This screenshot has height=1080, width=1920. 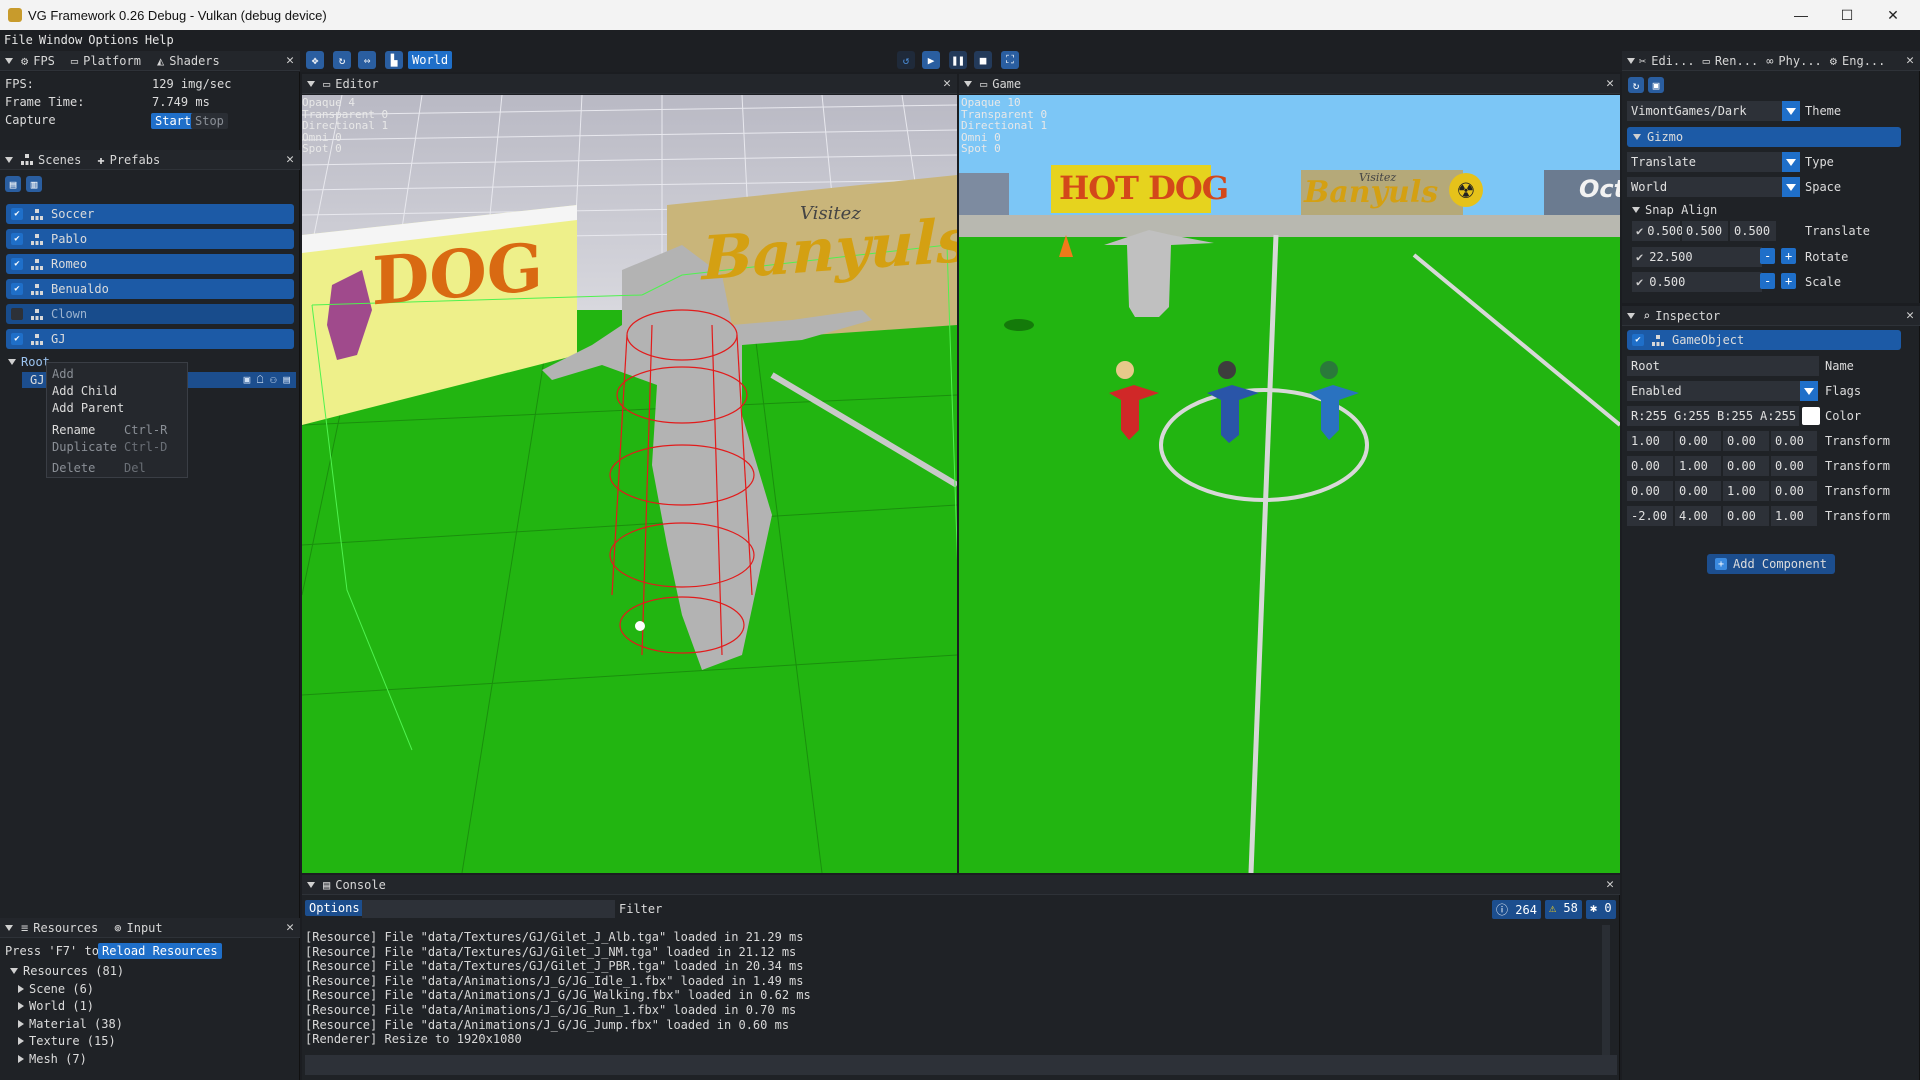 I want to click on tab-resources: ≡ Resources, so click(x=59, y=928).